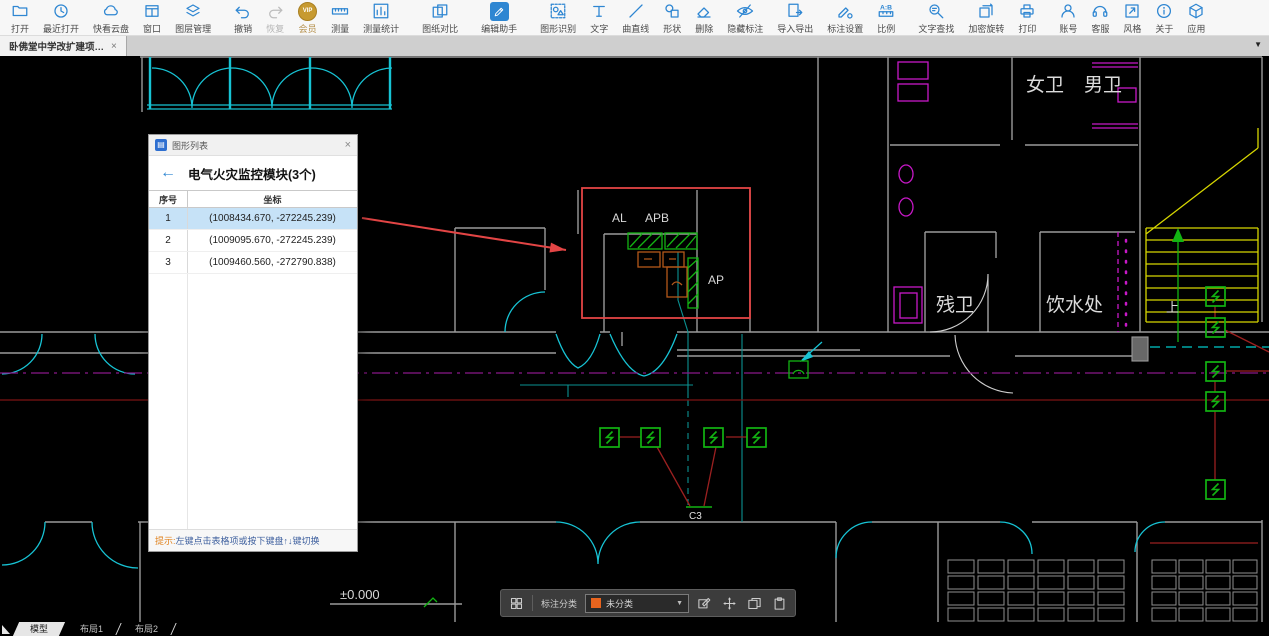  I want to click on toolbar-group: 图纸对比, so click(440, 18).